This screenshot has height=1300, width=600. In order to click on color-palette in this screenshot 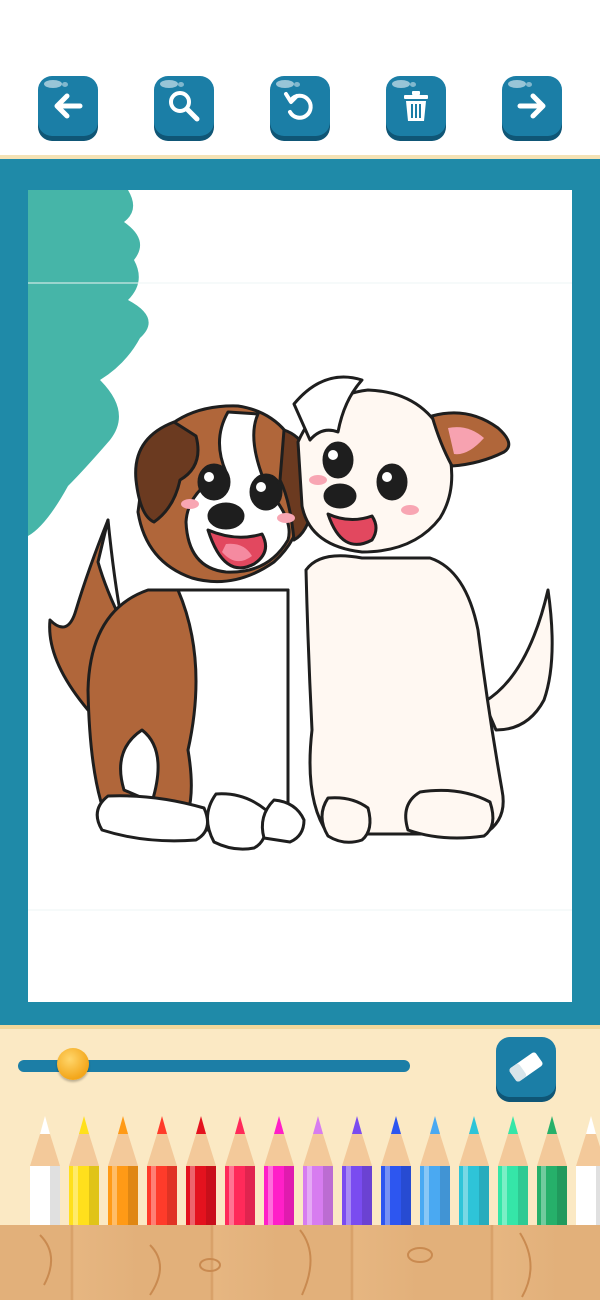, I will do `click(300, 1170)`.